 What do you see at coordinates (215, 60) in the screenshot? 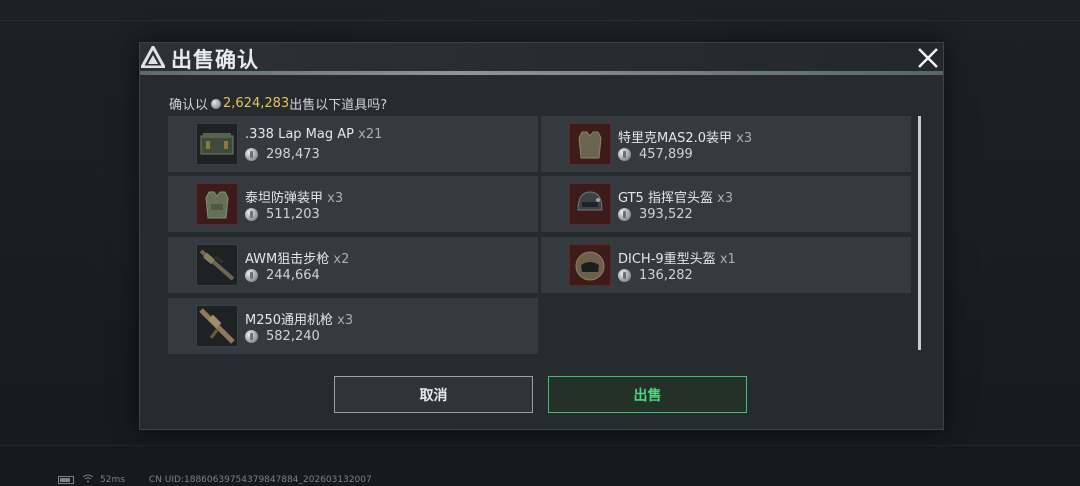
I see `dialog-title: 出售确认` at bounding box center [215, 60].